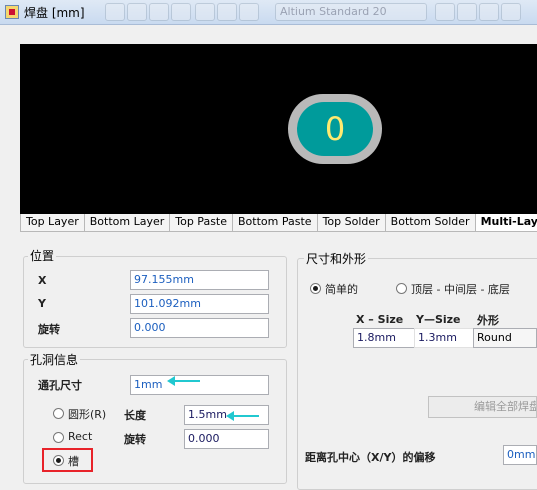 The height and width of the screenshot is (490, 537). What do you see at coordinates (275, 223) in the screenshot?
I see `tab-bottom-paste: Bottom Paste` at bounding box center [275, 223].